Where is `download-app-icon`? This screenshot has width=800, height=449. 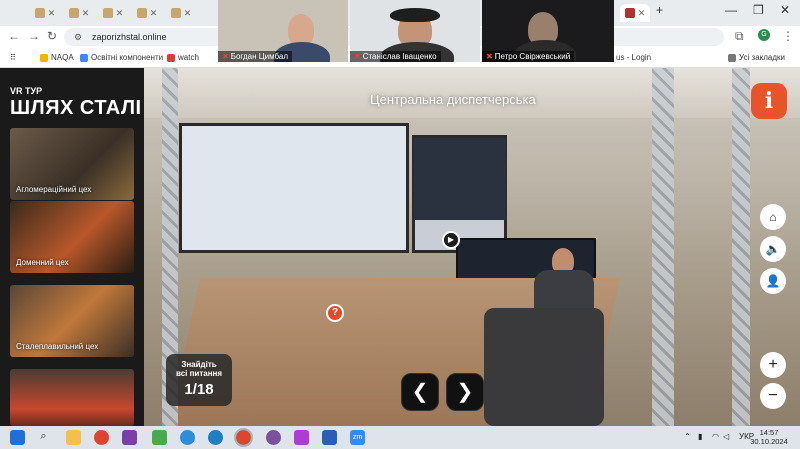
download-app-icon is located at coordinates (159, 437).